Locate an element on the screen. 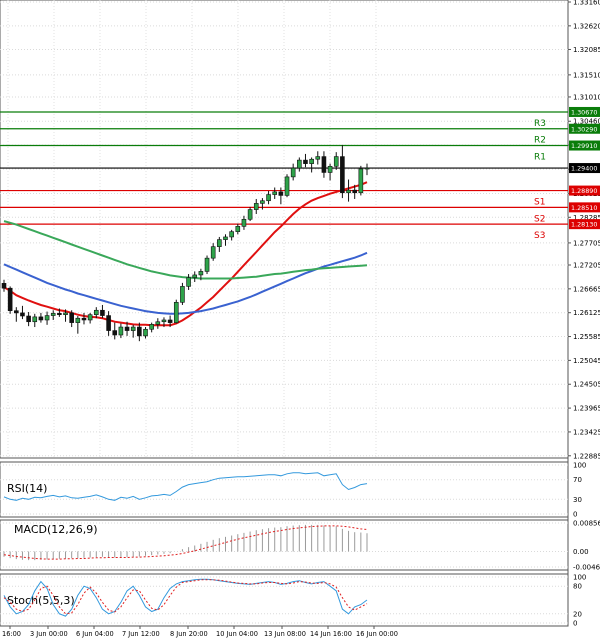  pivot-name-R2: R2 is located at coordinates (540, 141).